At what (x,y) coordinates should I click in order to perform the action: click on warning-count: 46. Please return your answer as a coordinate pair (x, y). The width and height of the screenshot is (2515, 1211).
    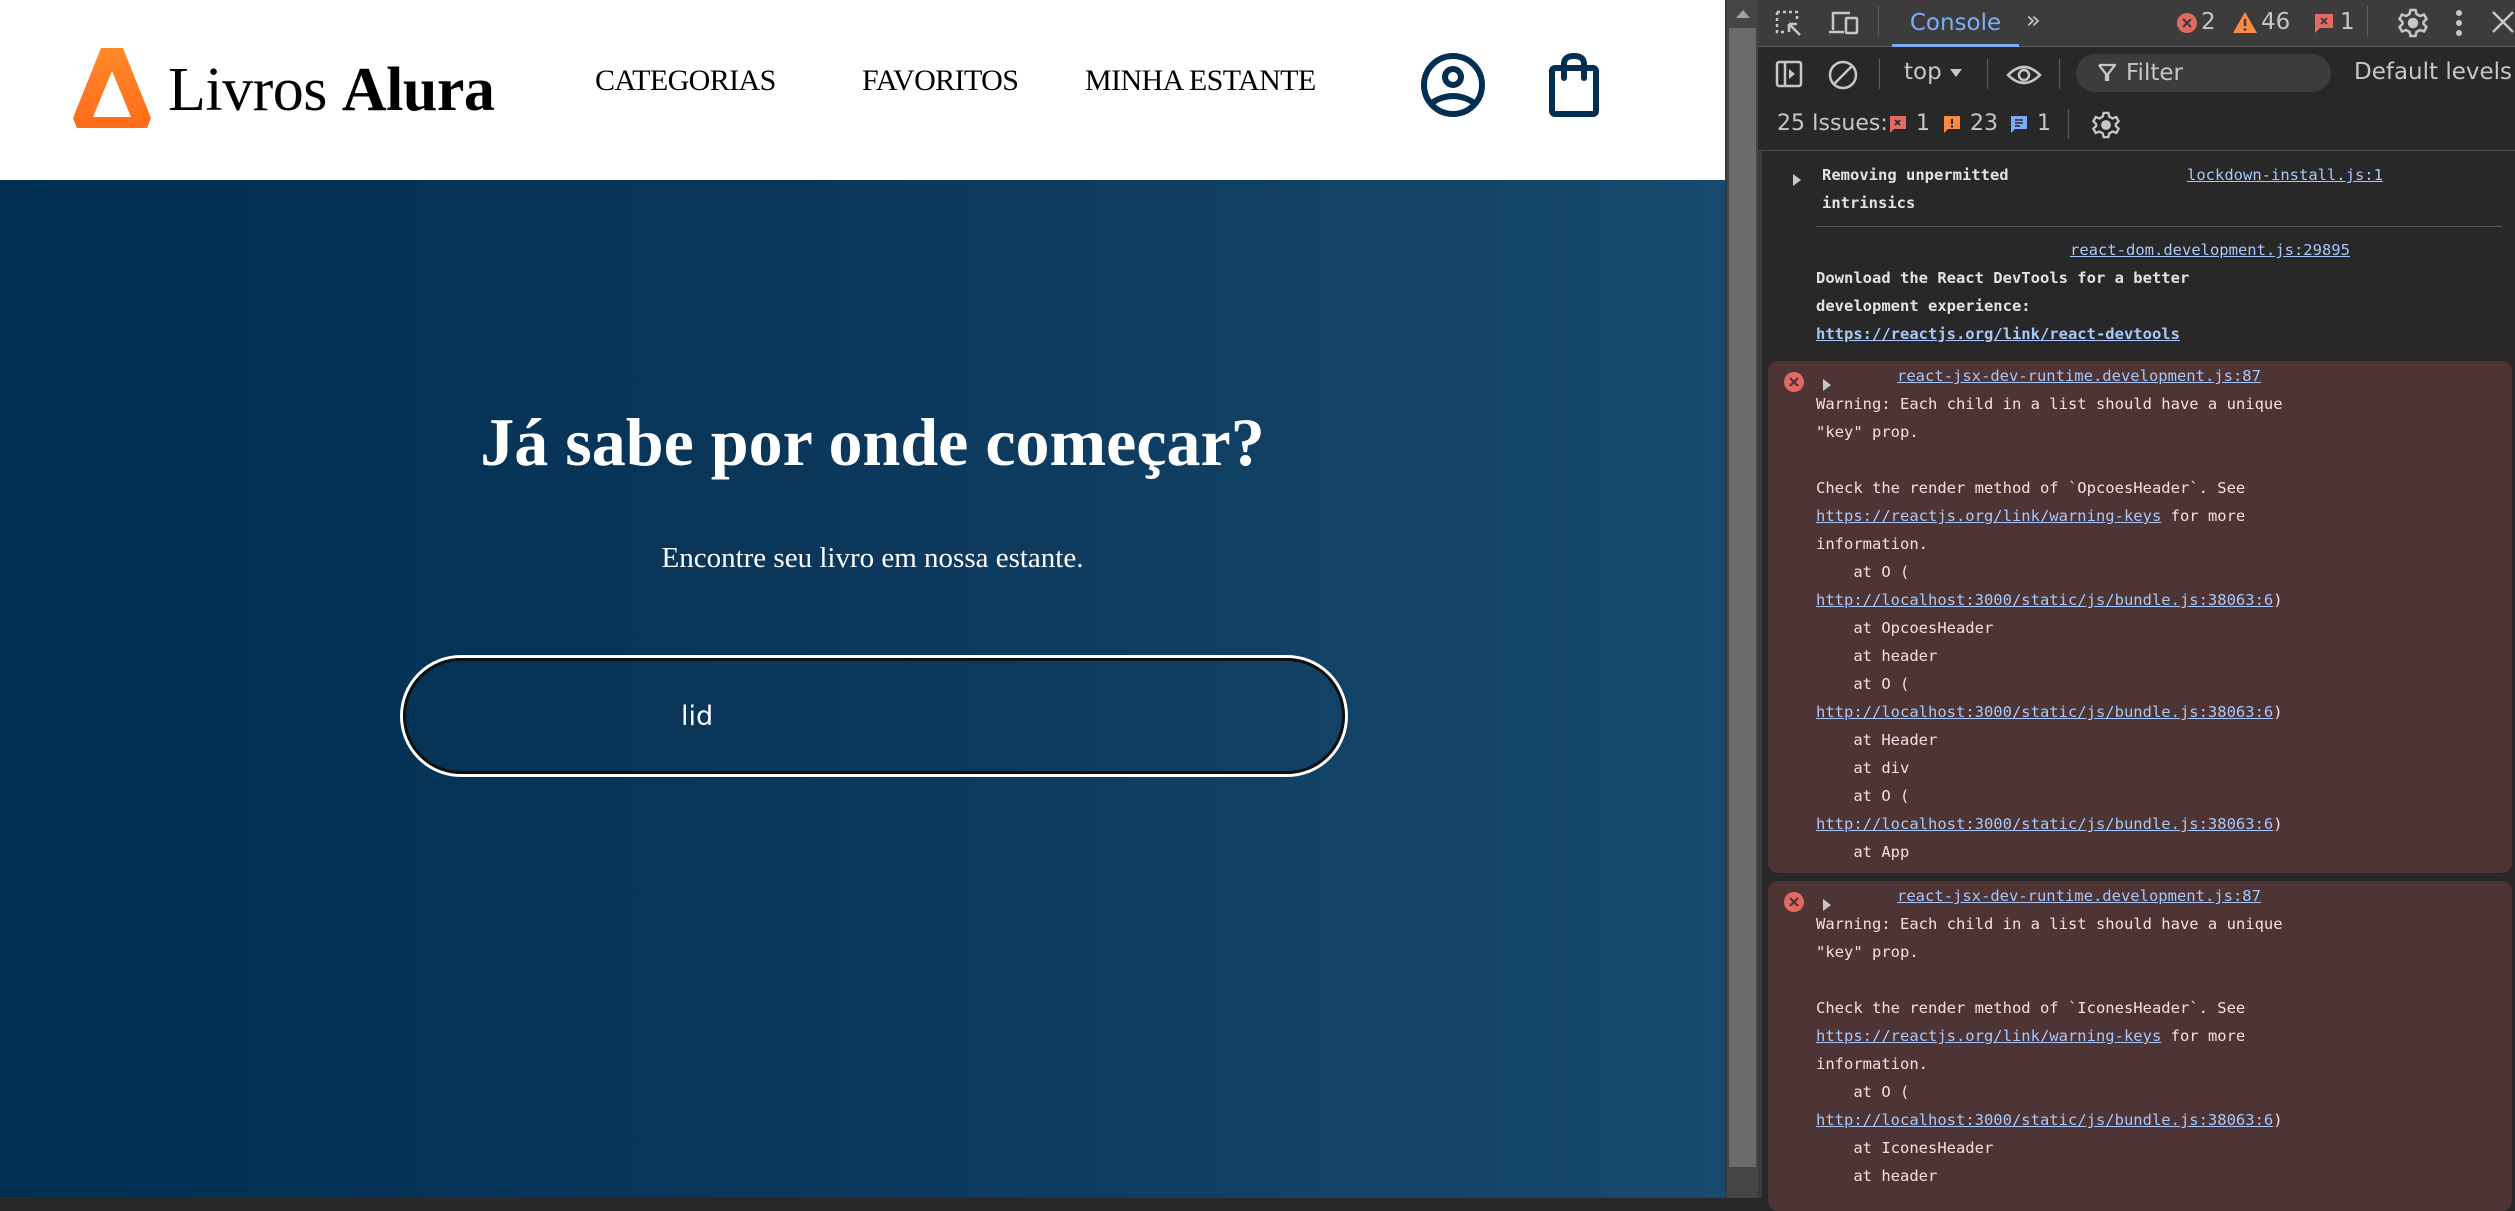
    Looking at the image, I should click on (2275, 22).